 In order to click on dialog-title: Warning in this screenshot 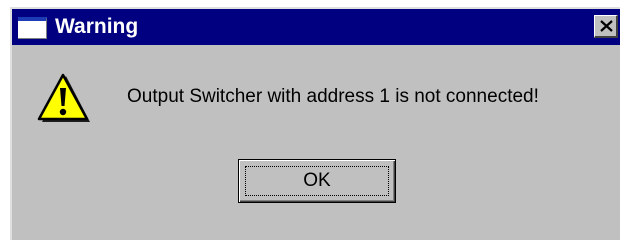, I will do `click(97, 26)`.